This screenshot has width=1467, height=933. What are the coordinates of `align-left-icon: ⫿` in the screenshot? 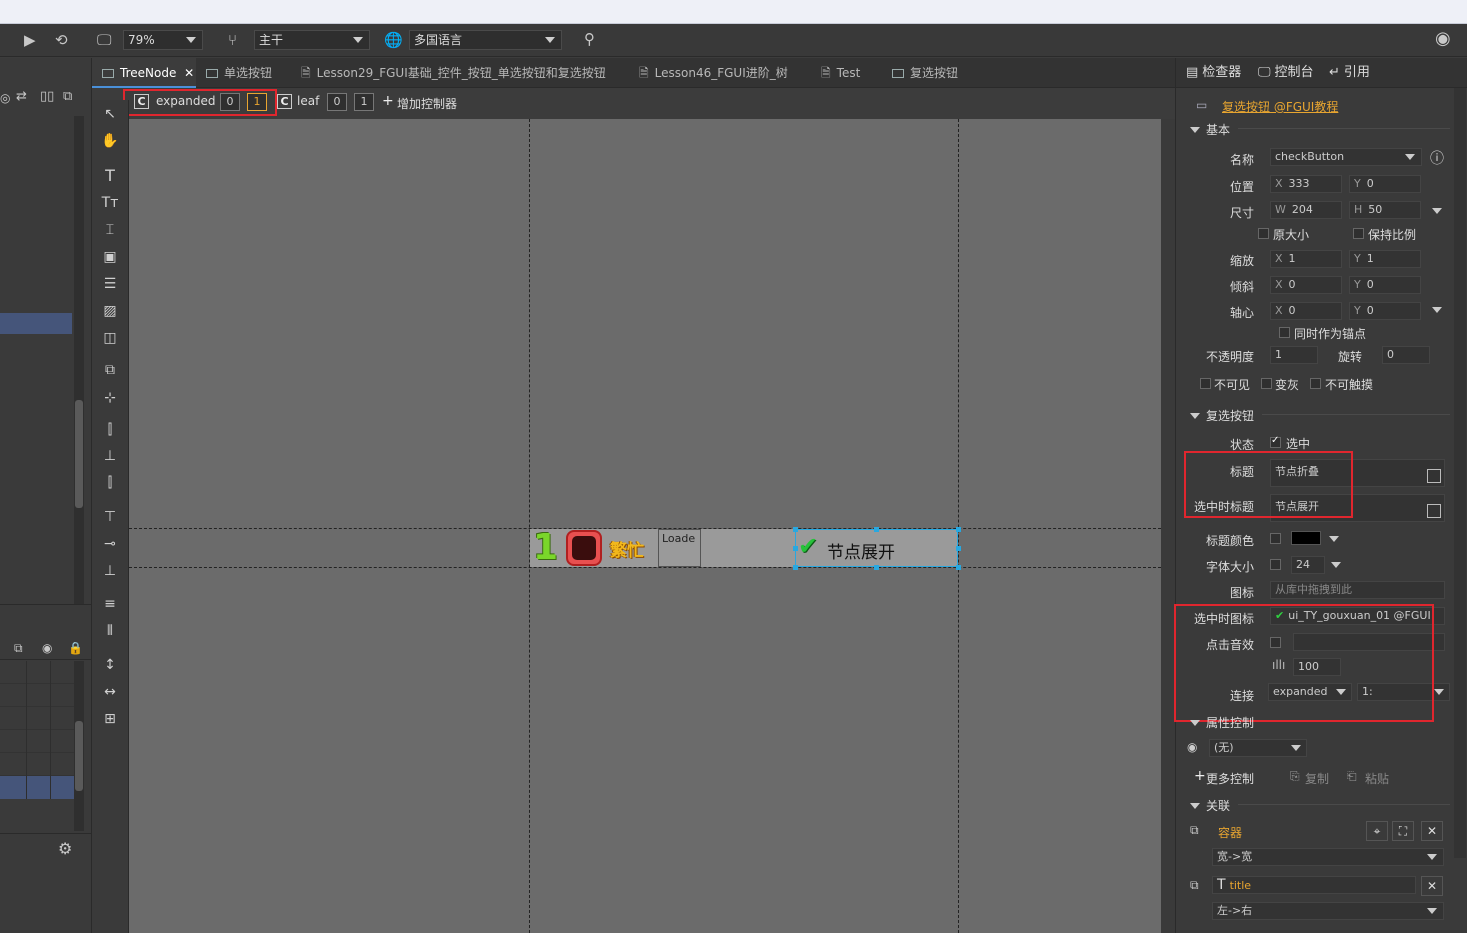 It's located at (110, 430).